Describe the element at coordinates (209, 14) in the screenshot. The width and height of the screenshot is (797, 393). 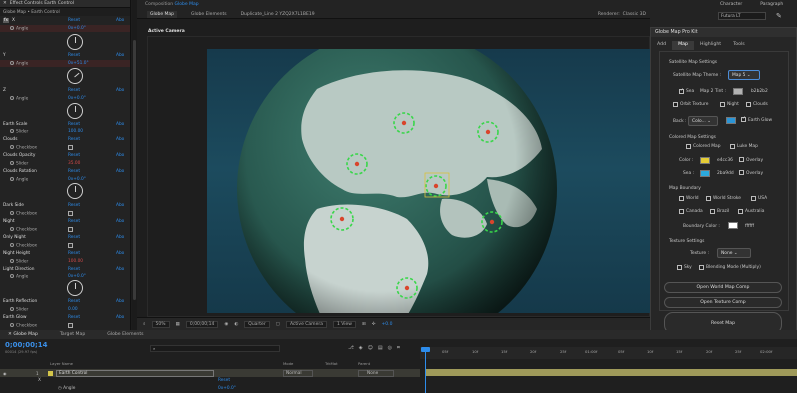
I see `subtab-globe-elements: Globe Elements` at that location.